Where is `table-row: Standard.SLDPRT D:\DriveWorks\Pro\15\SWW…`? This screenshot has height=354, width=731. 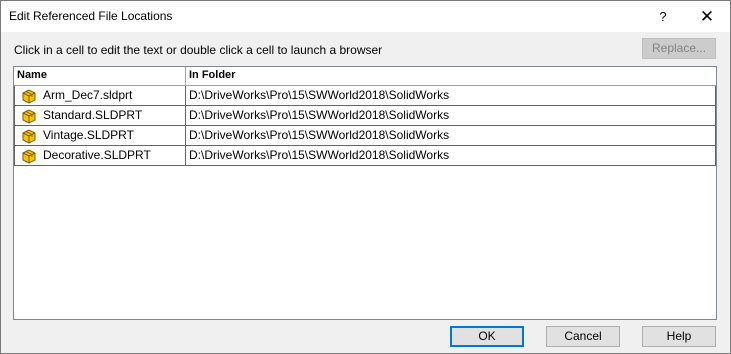 table-row: Standard.SLDPRT D:\DriveWorks\Pro\15\SWW… is located at coordinates (365, 116).